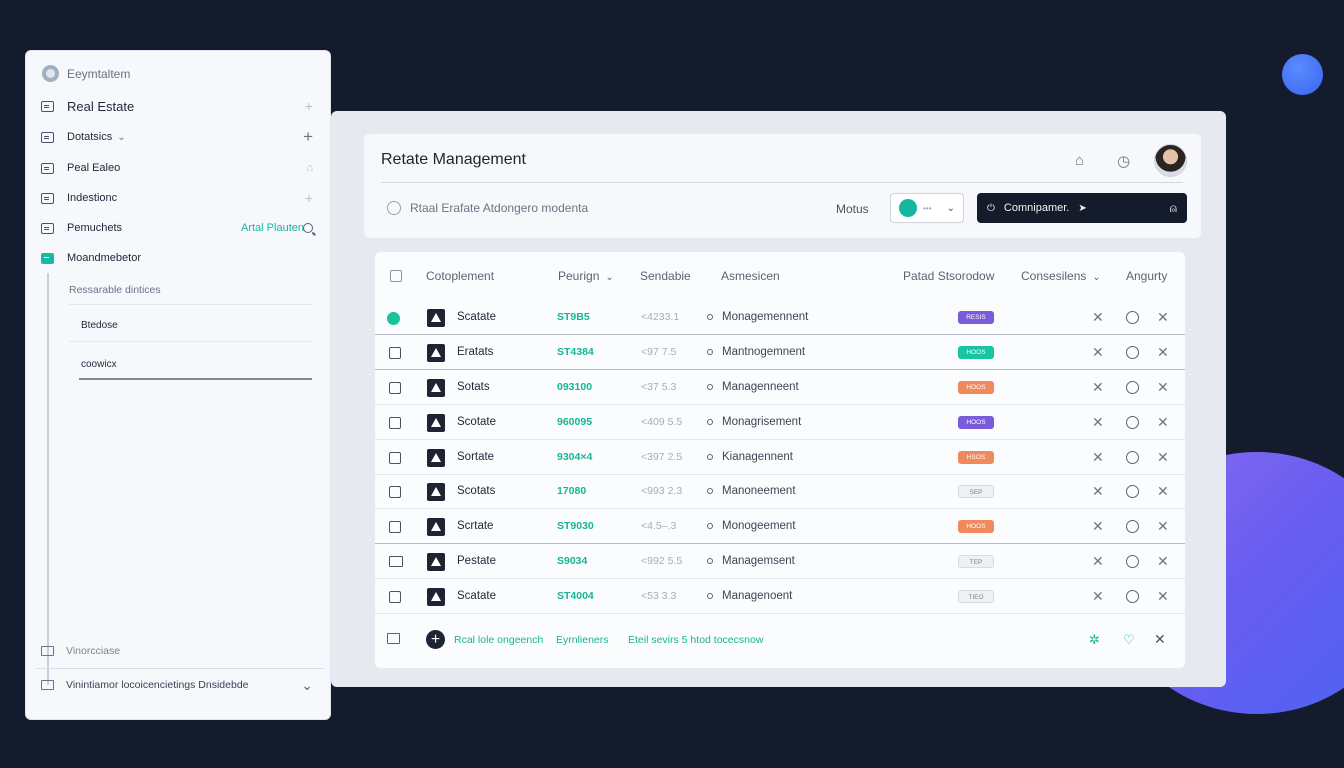  Describe the element at coordinates (948, 276) in the screenshot. I see `column-header: Patad Stsorodow` at that location.